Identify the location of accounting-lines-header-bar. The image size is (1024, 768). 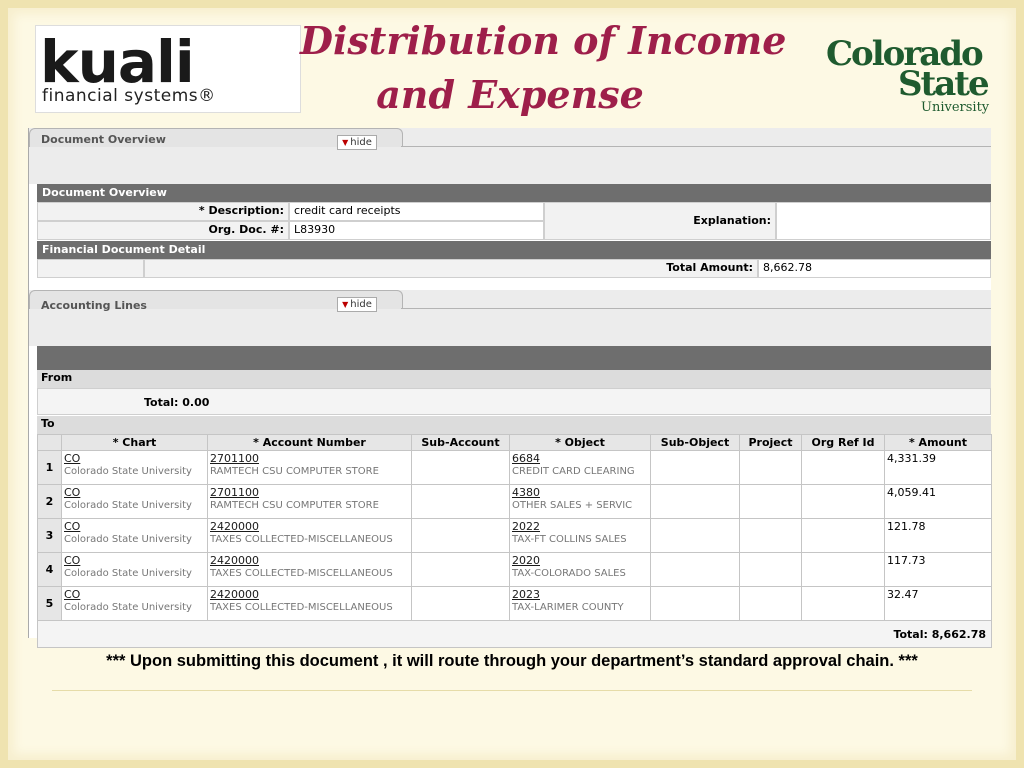
(514, 358).